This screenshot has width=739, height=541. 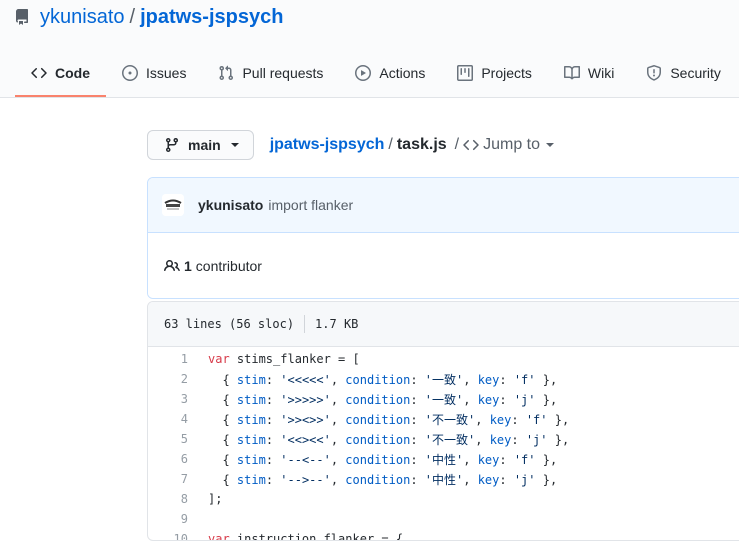 What do you see at coordinates (230, 205) in the screenshot?
I see `commit-author: ykunisato` at bounding box center [230, 205].